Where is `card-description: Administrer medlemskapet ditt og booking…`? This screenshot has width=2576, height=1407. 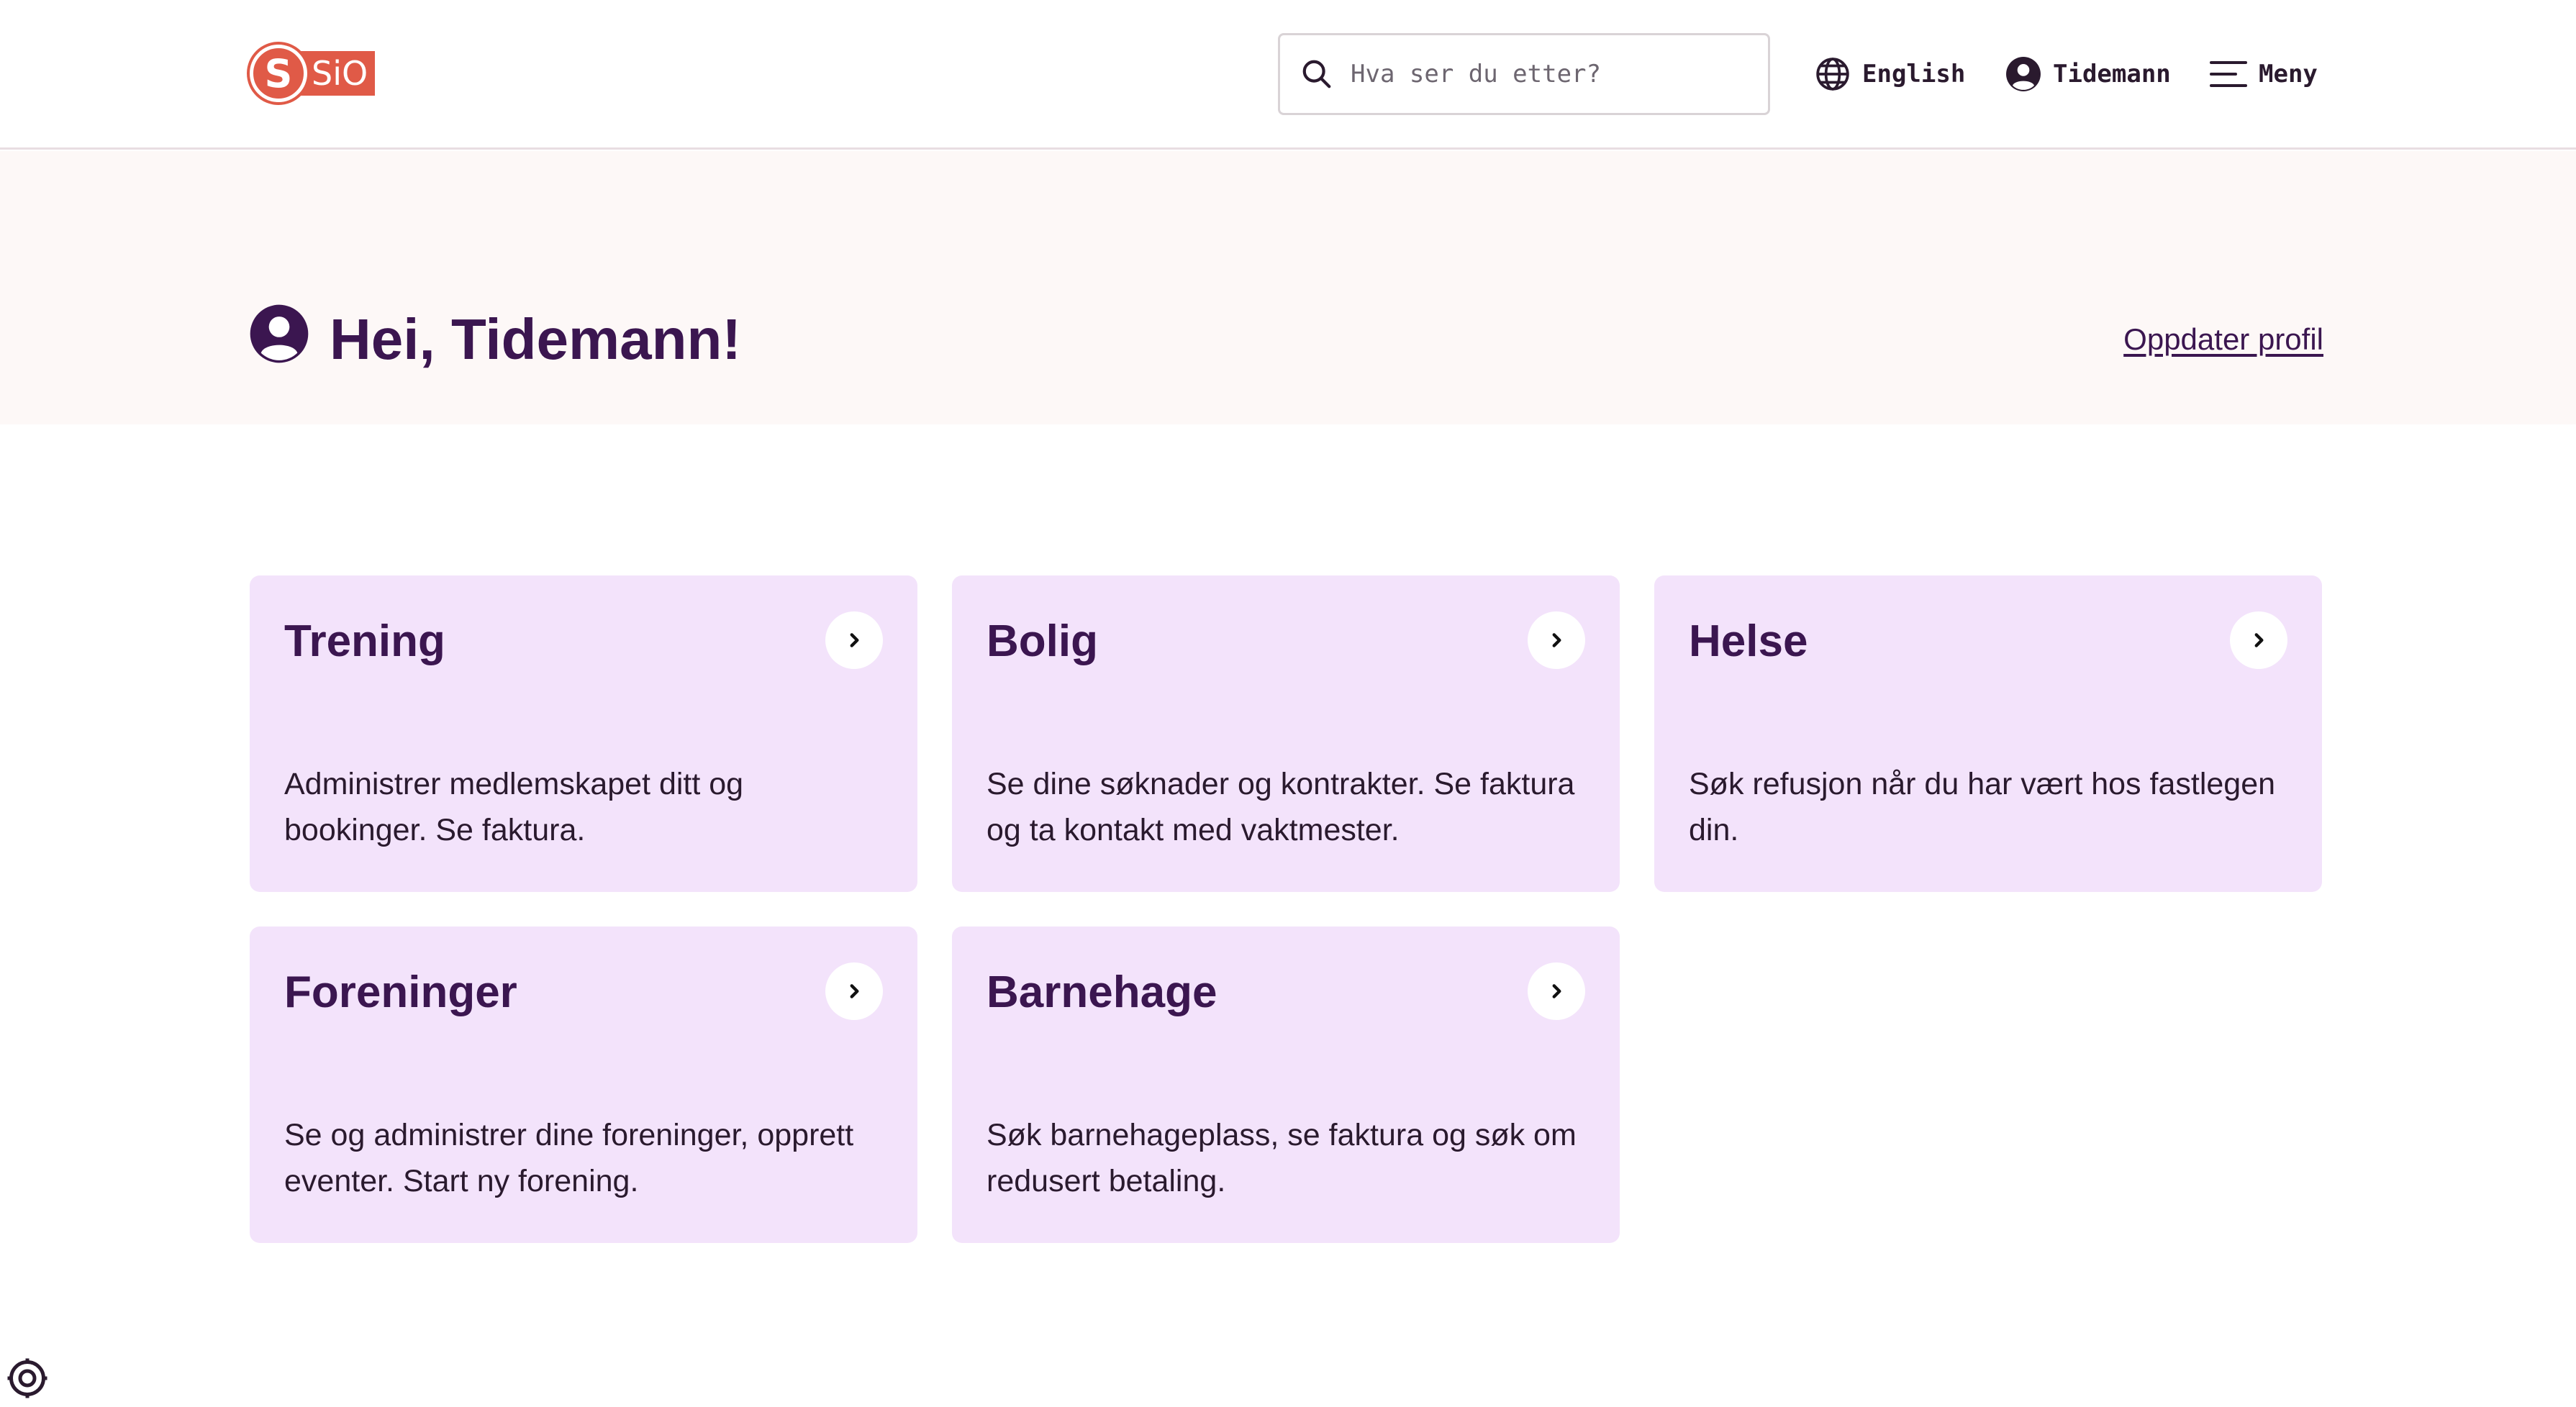
card-description: Administrer medlemskapet ditt og booking… is located at coordinates (514, 807).